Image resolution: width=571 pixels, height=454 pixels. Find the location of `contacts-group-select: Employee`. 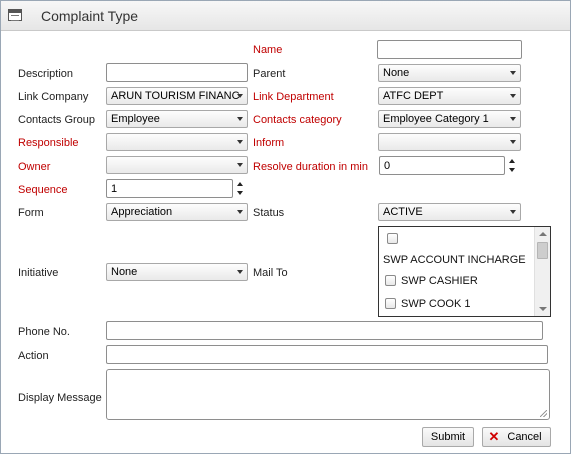

contacts-group-select: Employee is located at coordinates (177, 119).